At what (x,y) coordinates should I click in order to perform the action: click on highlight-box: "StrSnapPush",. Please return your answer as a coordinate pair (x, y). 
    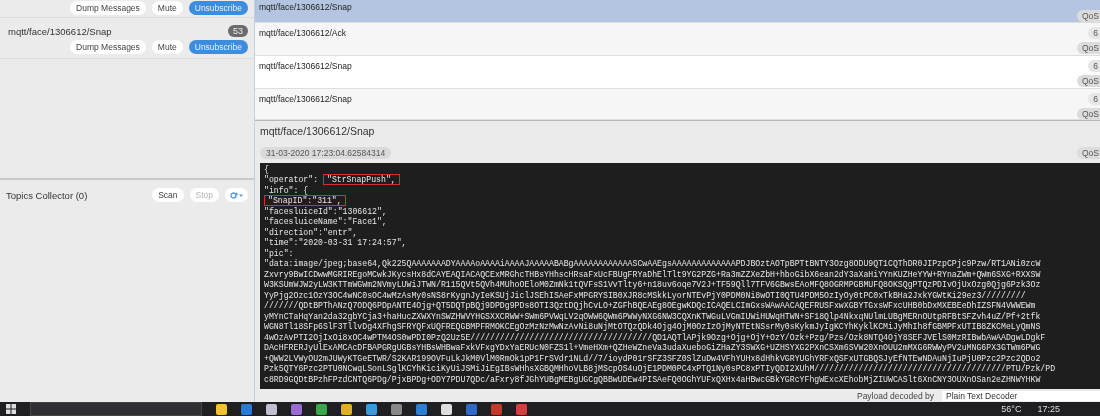
    Looking at the image, I should click on (361, 180).